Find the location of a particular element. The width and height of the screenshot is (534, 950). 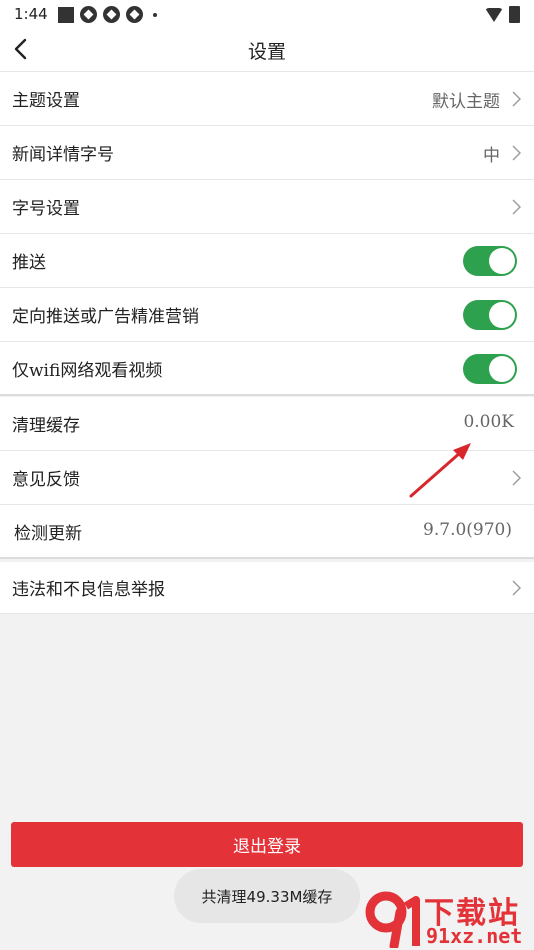

battery-icon is located at coordinates (514, 14).